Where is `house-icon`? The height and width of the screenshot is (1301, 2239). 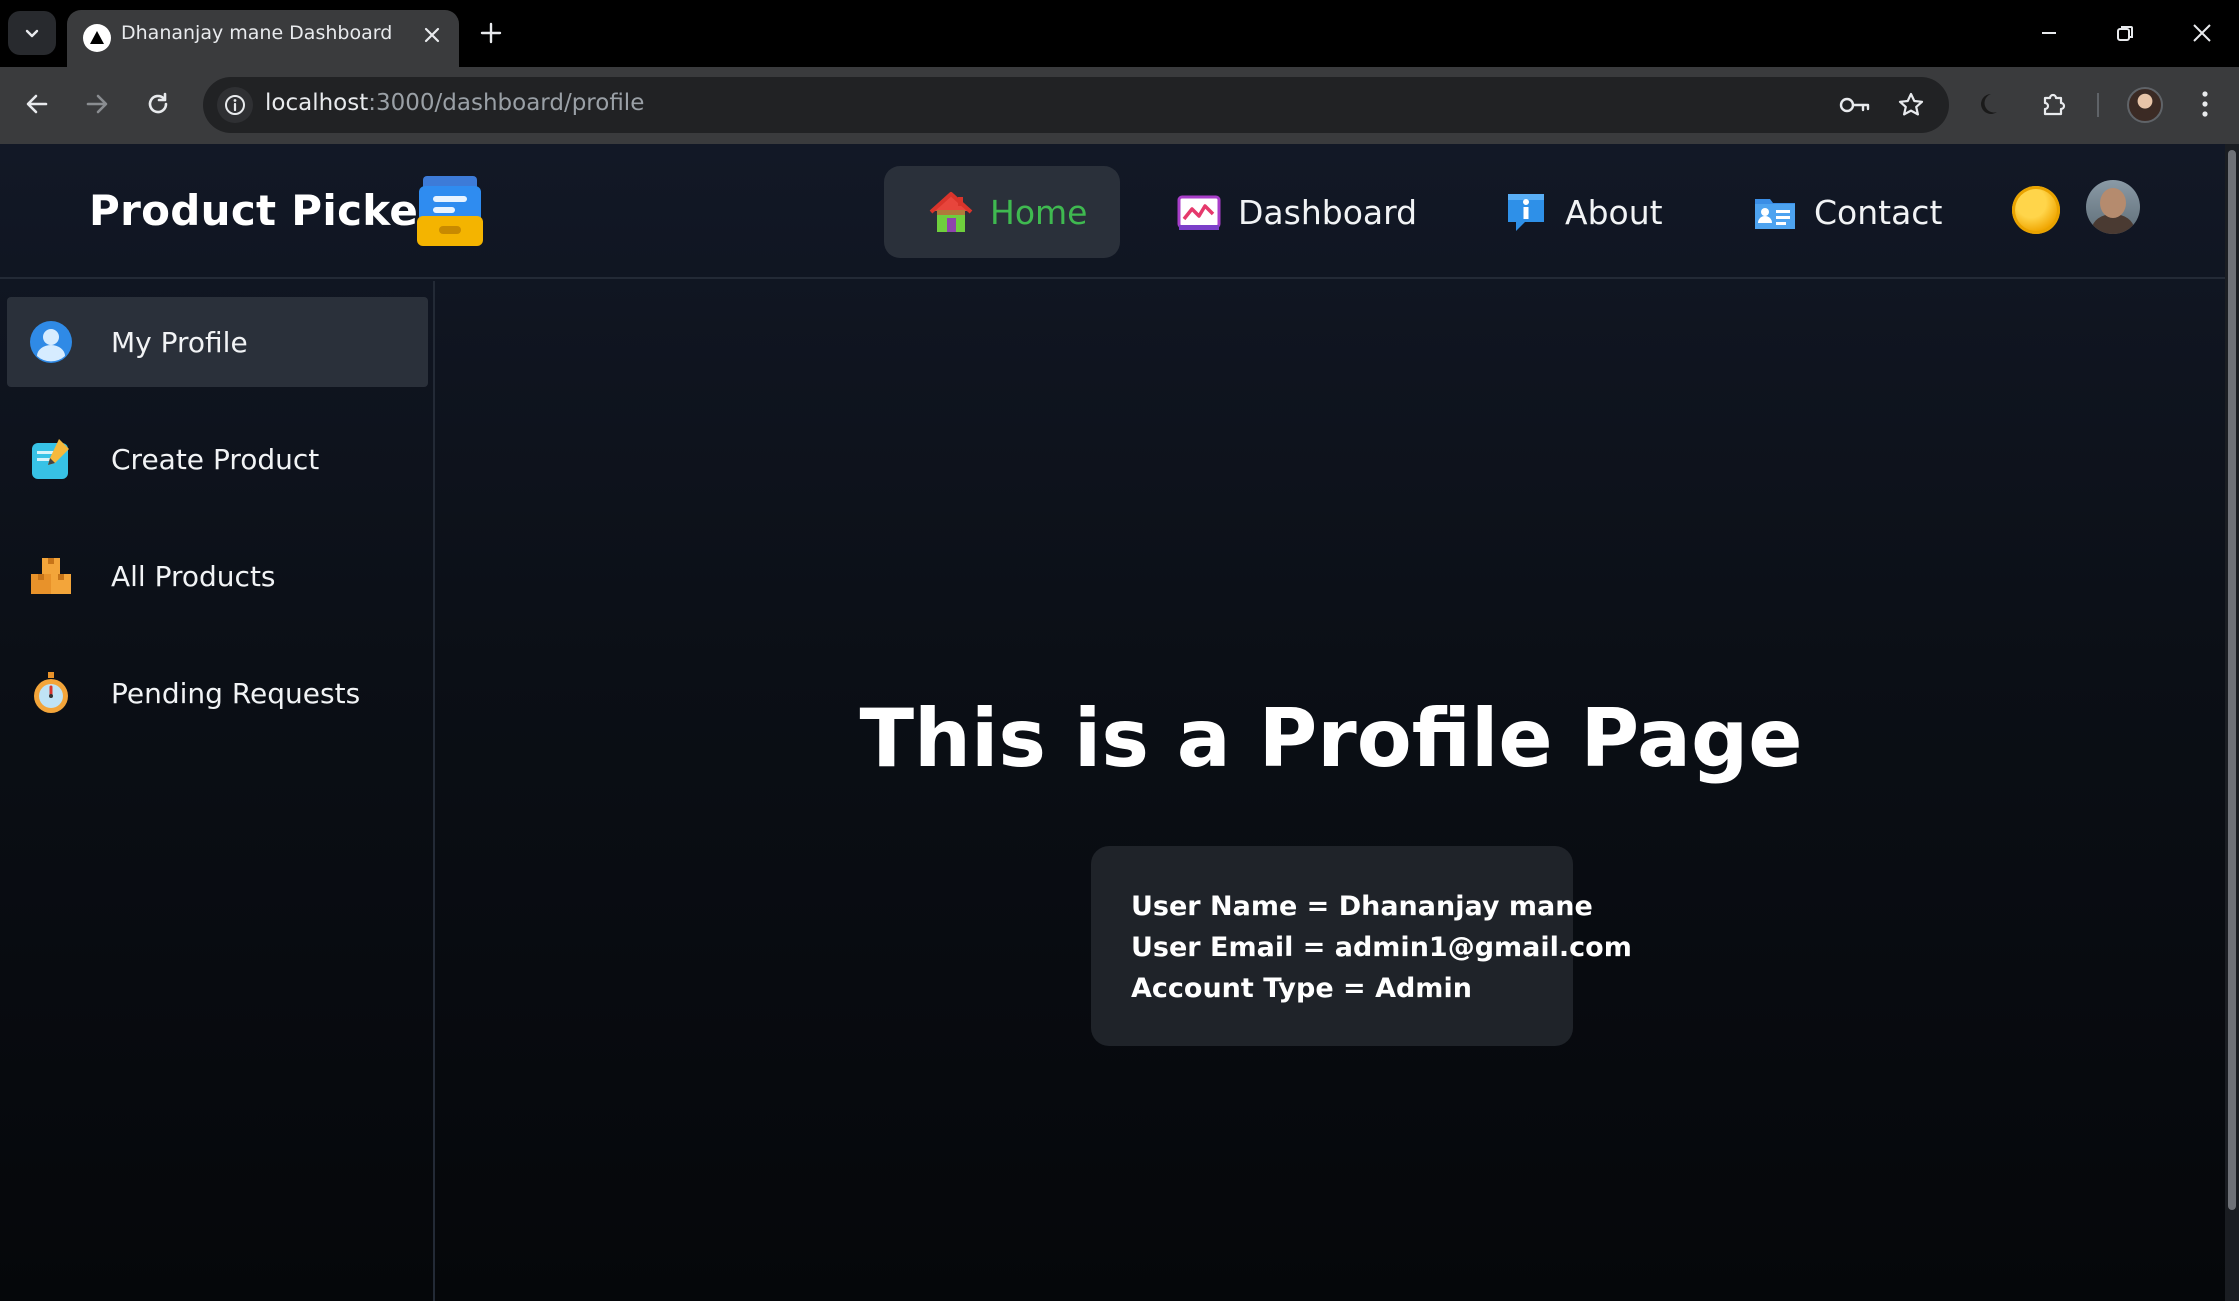 house-icon is located at coordinates (951, 212).